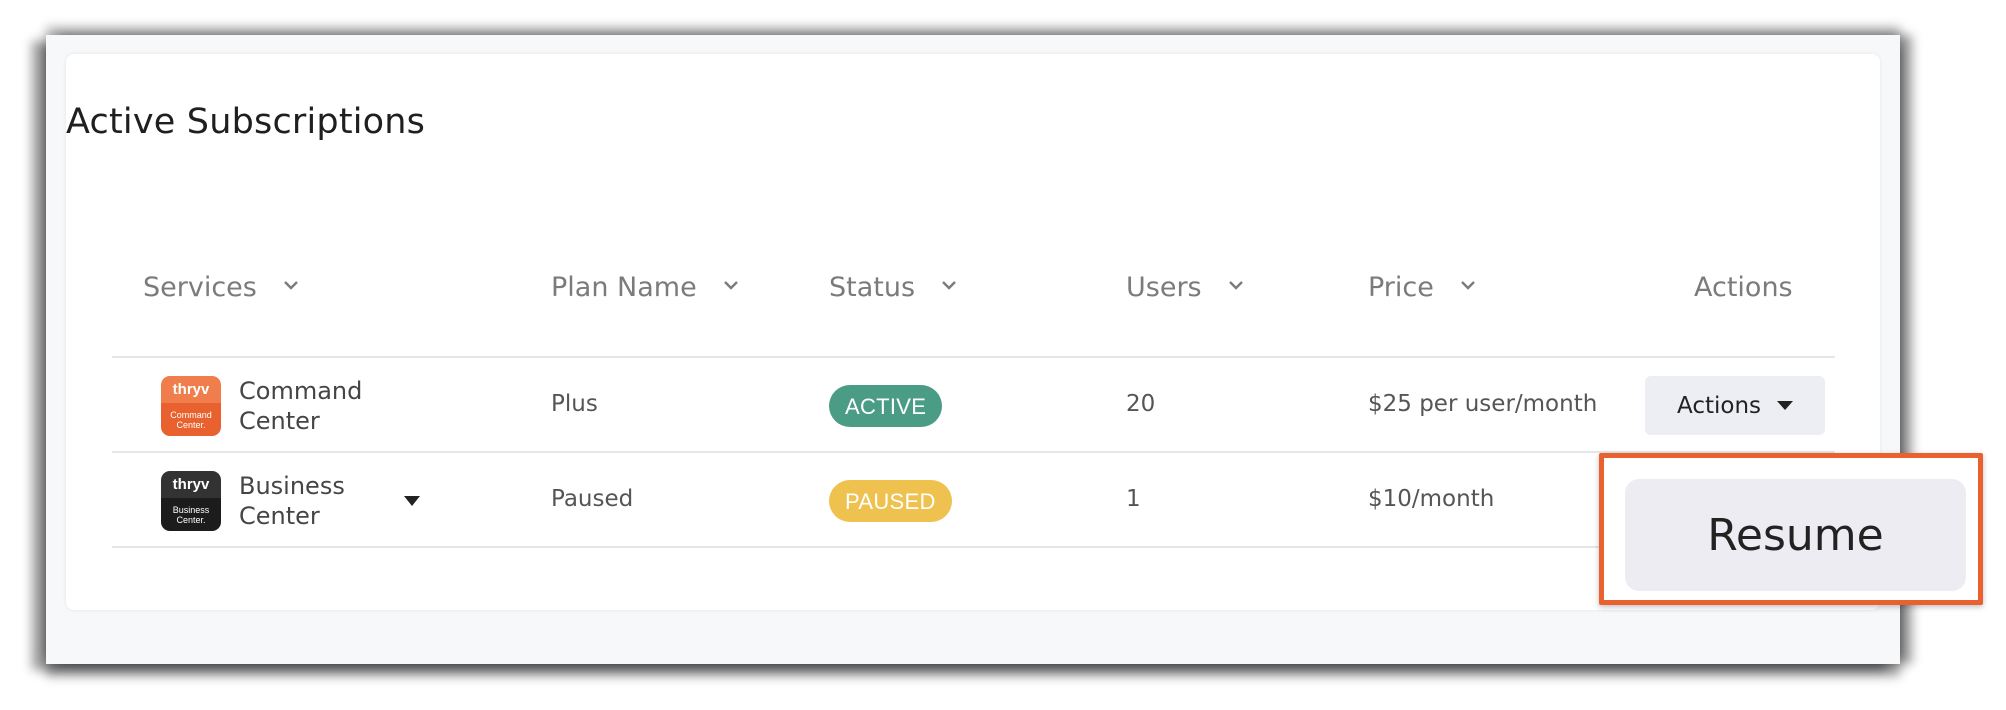 Image resolution: width=2006 pixels, height=710 pixels. Describe the element at coordinates (1795, 535) in the screenshot. I see `resume-button: Resume` at that location.